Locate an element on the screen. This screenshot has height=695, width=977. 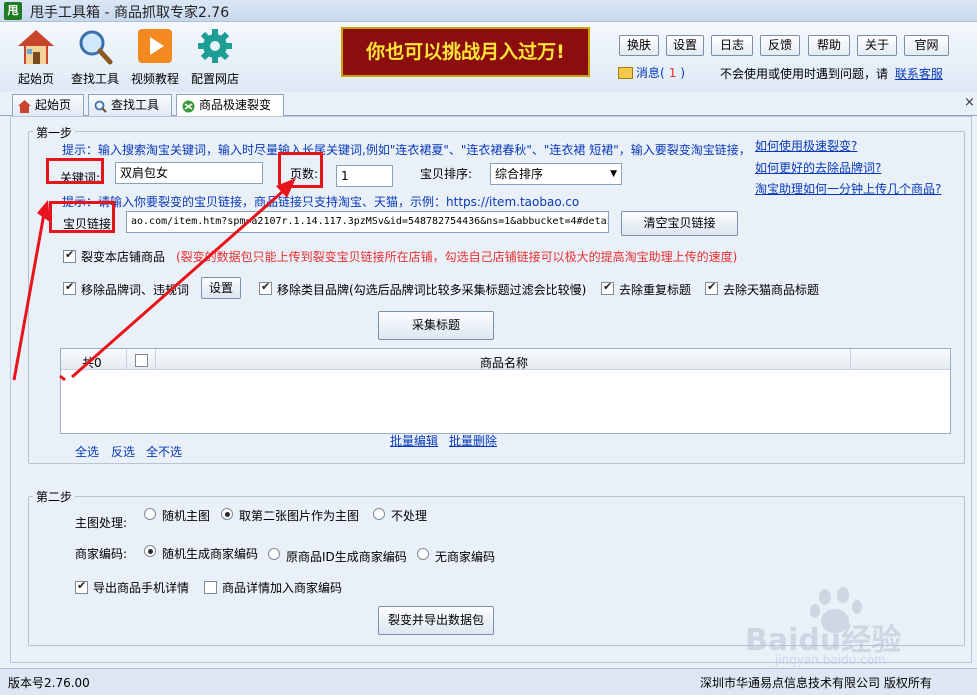
company-text: 深圳市华通易点信息技术有限公司 版权所有 is located at coordinates (816, 683).